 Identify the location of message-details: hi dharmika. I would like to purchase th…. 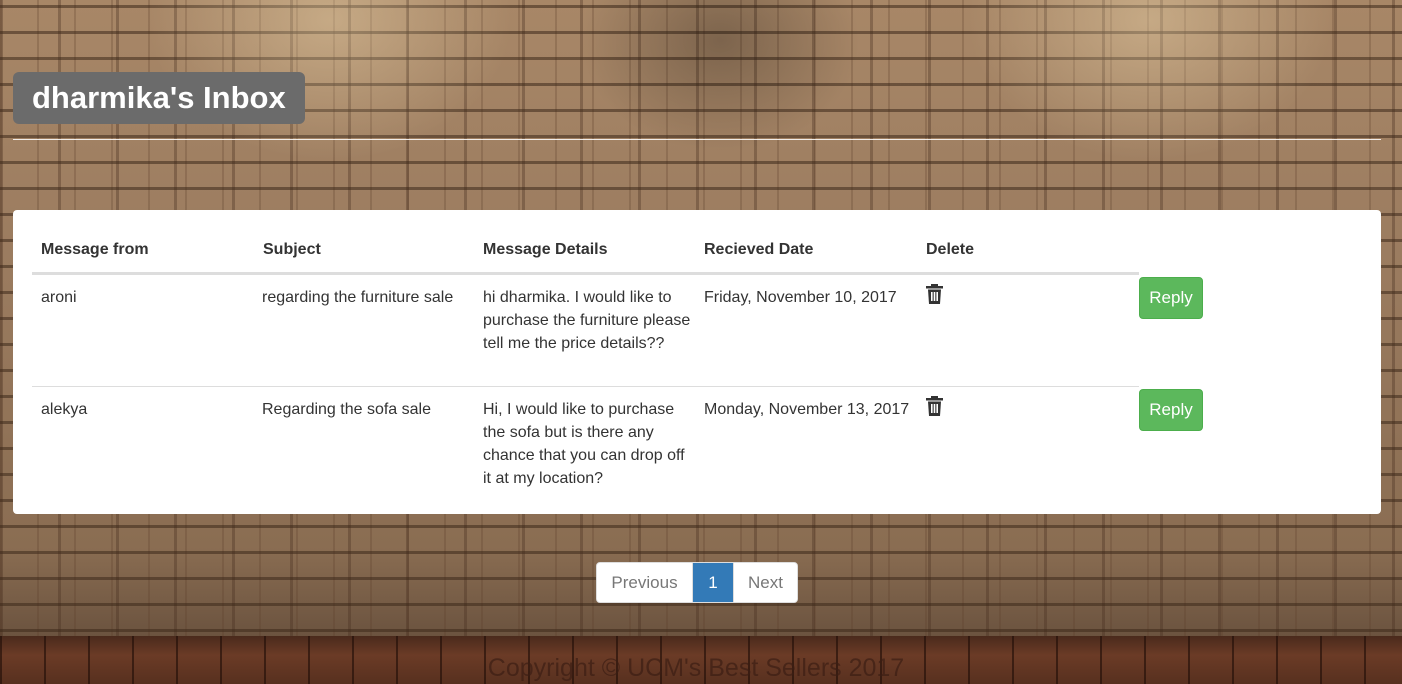
(587, 320).